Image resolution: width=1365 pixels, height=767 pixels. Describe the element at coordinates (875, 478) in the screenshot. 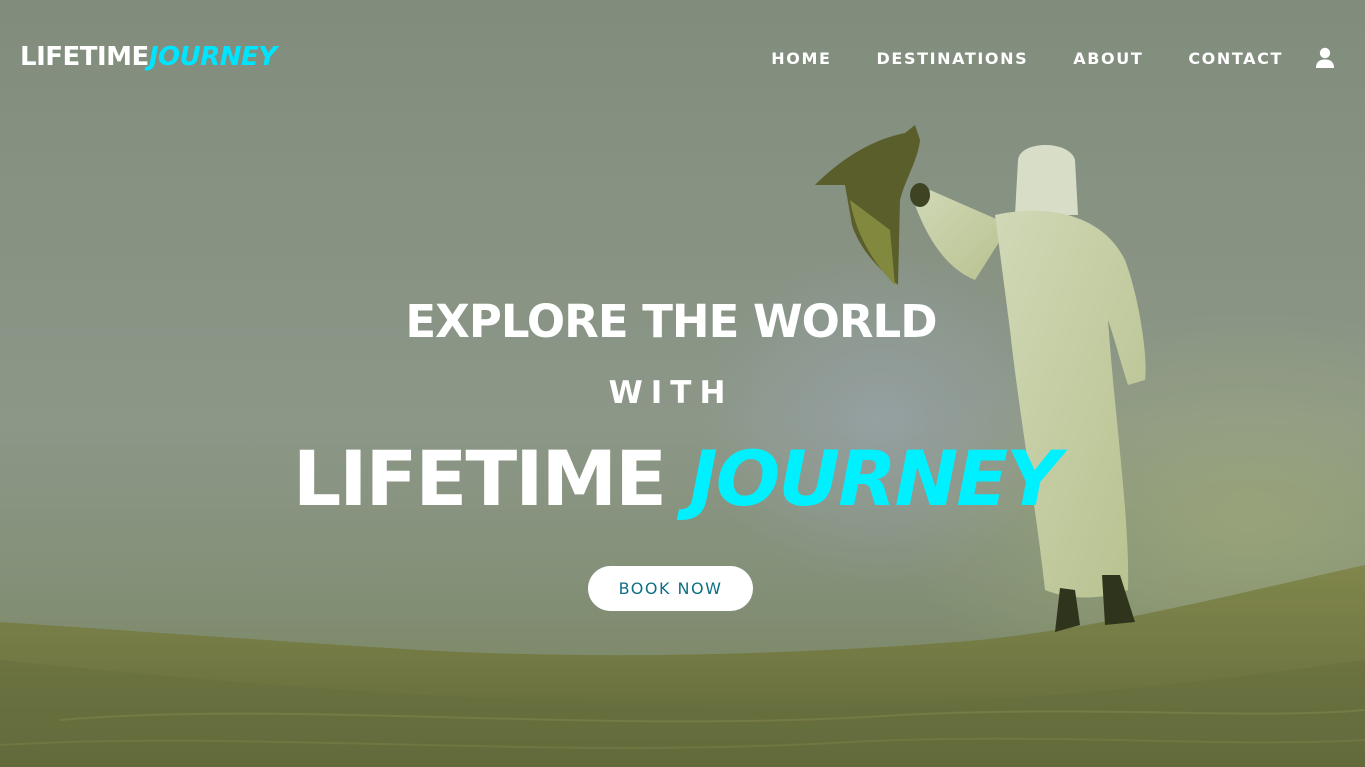

I see `hero-brand-accent: JOURNEY` at that location.